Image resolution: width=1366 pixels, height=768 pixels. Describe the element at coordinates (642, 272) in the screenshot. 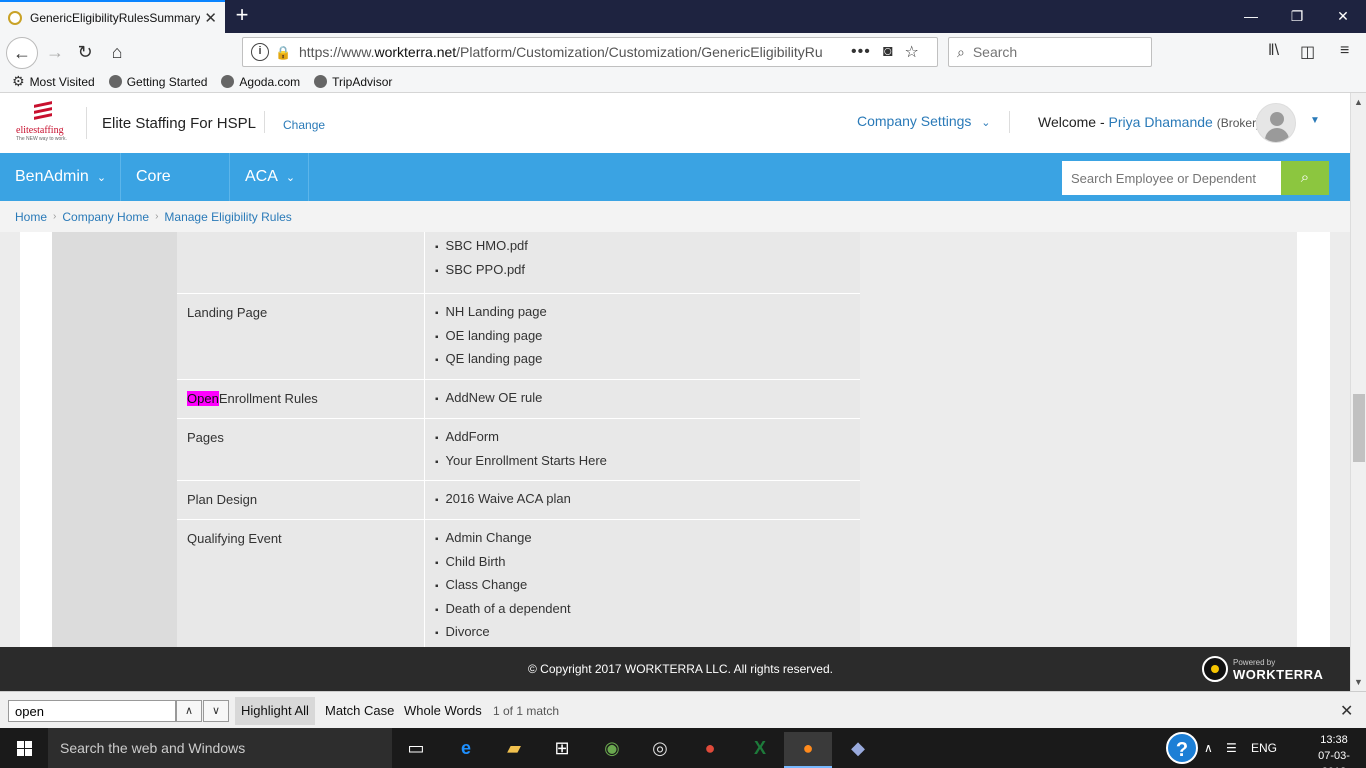

I see `list-item: SBC PPO.pdf` at that location.